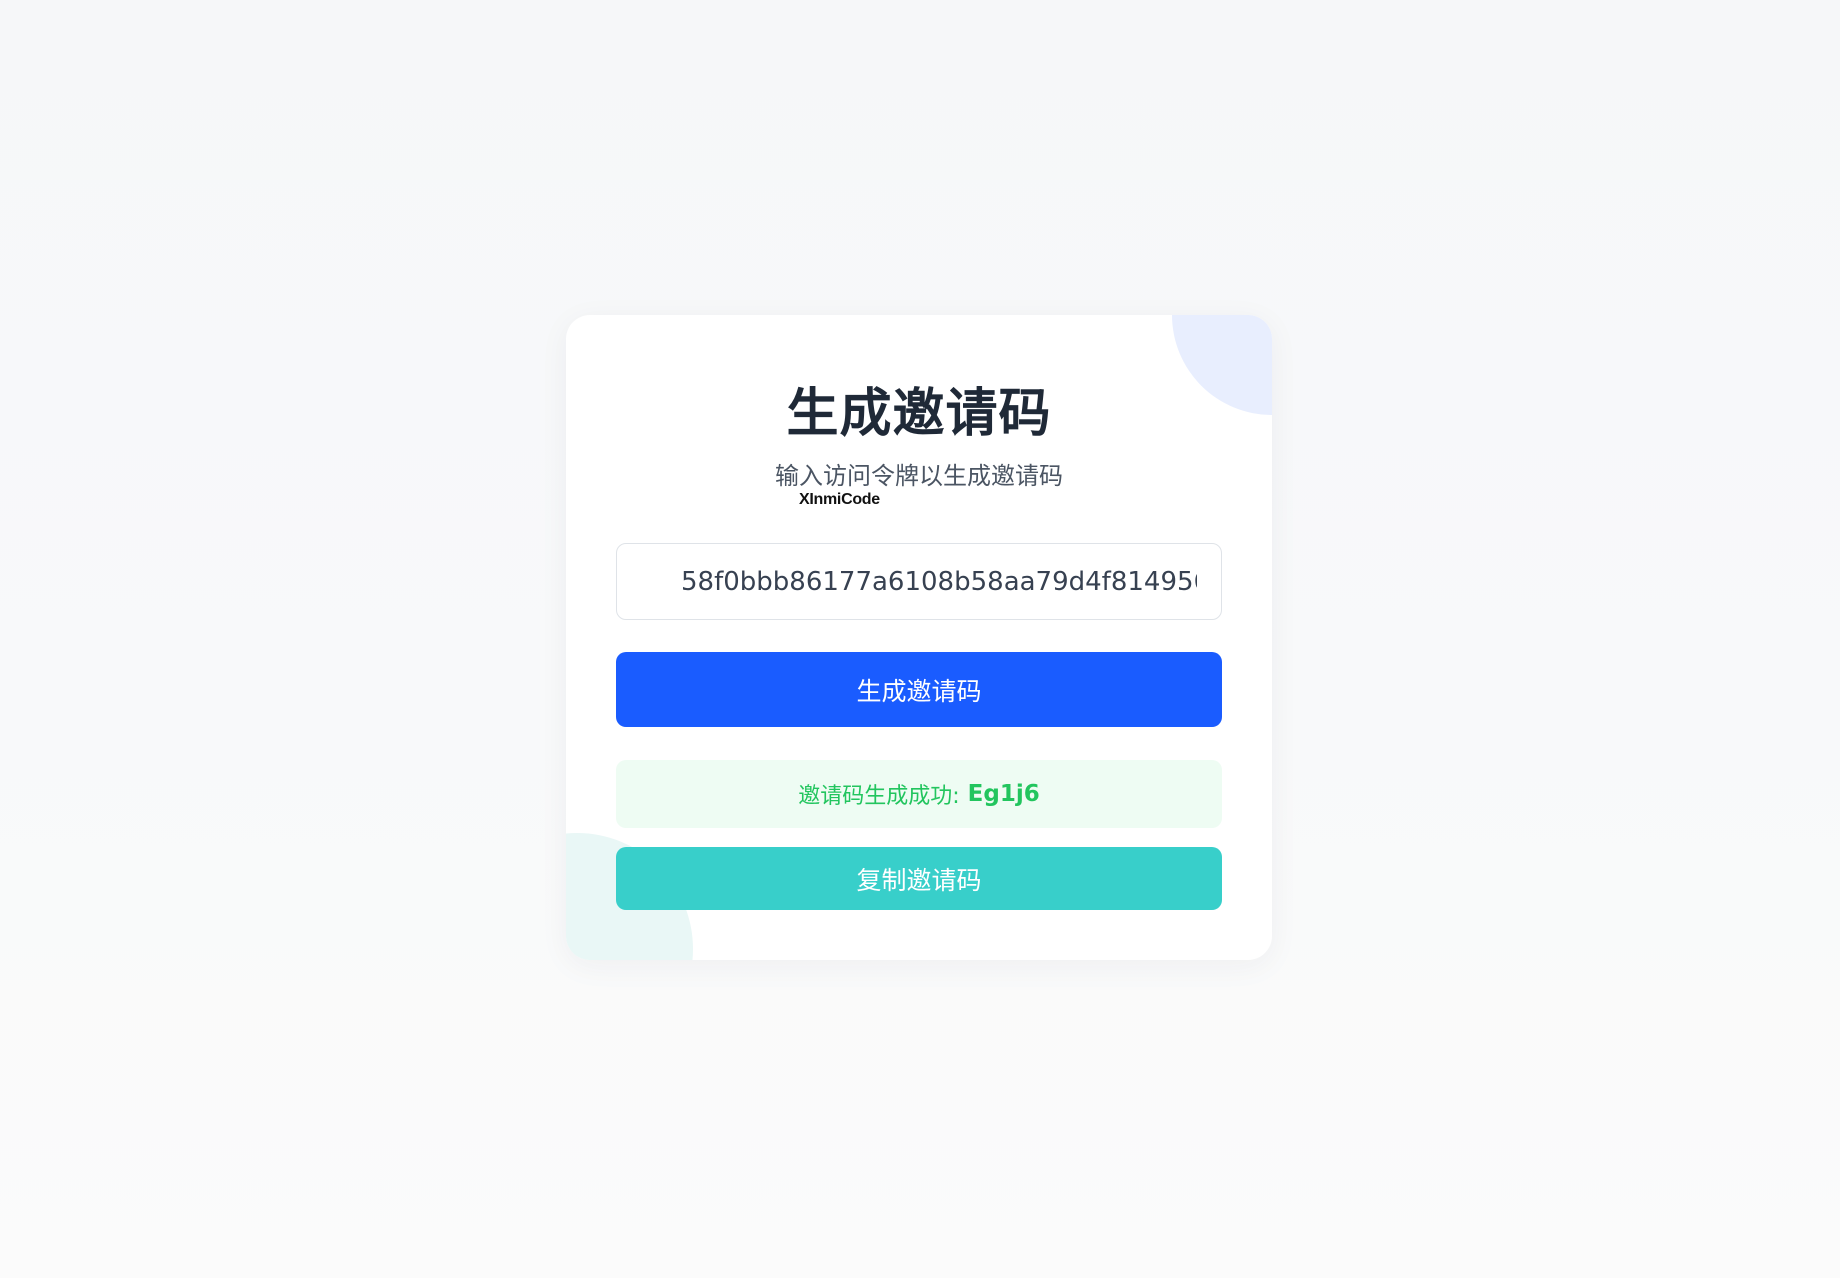 The height and width of the screenshot is (1278, 1840). Describe the element at coordinates (919, 878) in the screenshot. I see `copy-invite-button: 复制邀请码` at that location.